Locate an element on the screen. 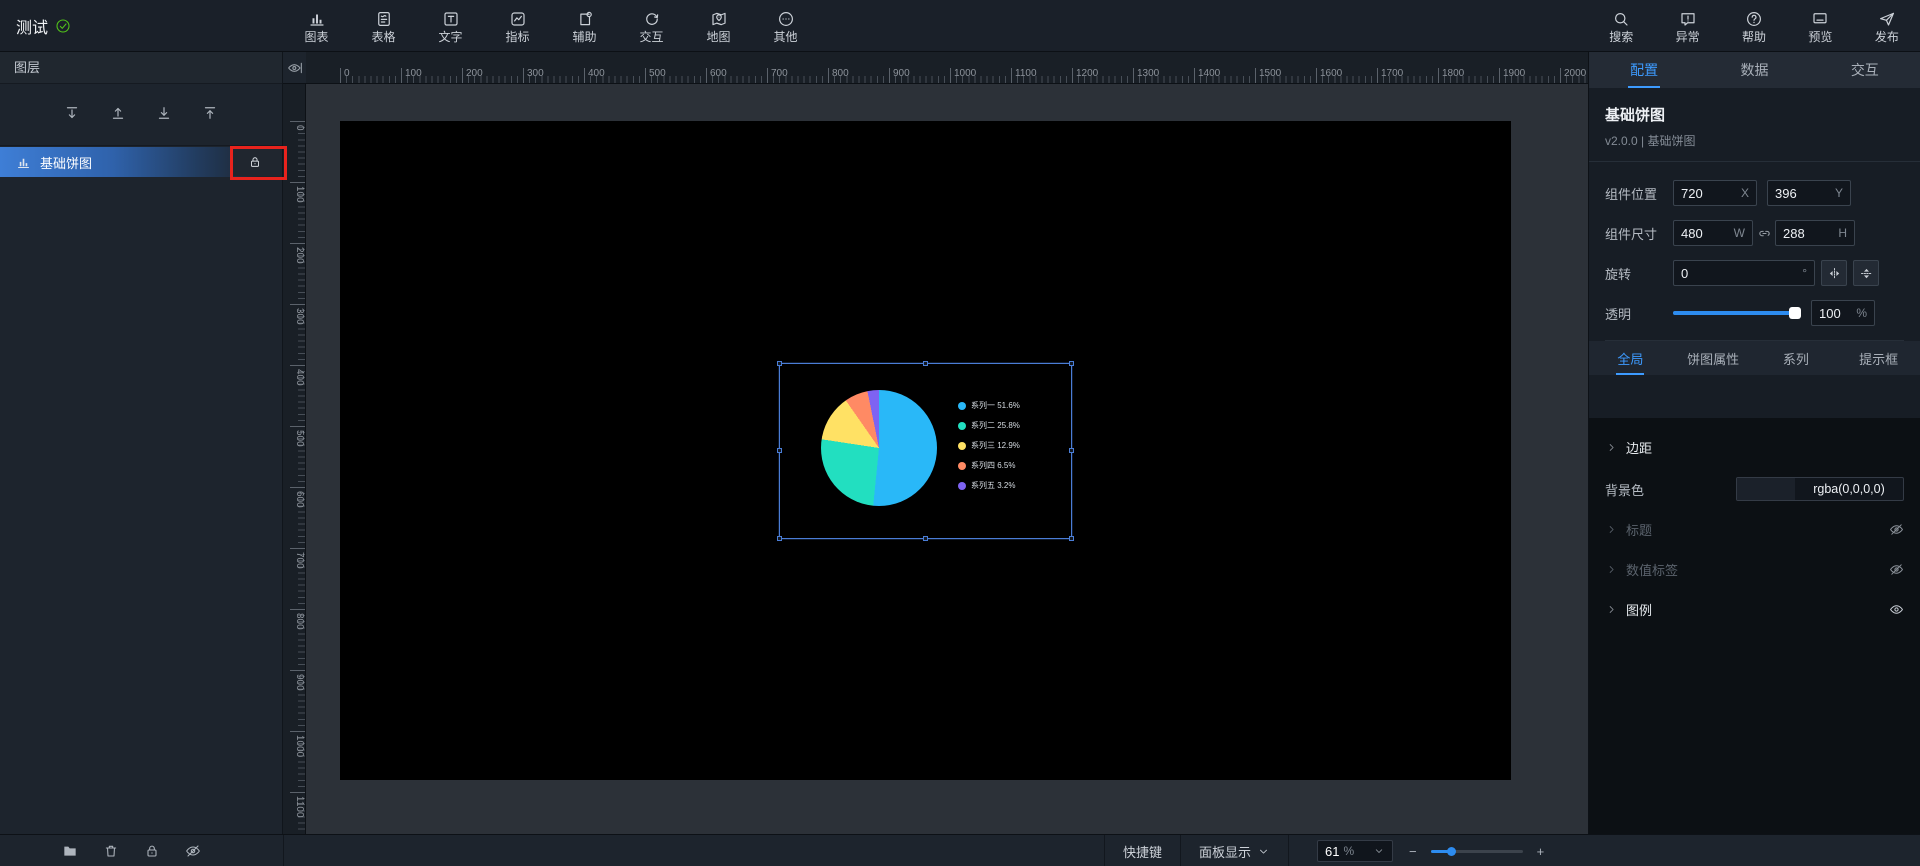  move-up-button is located at coordinates (210, 114).